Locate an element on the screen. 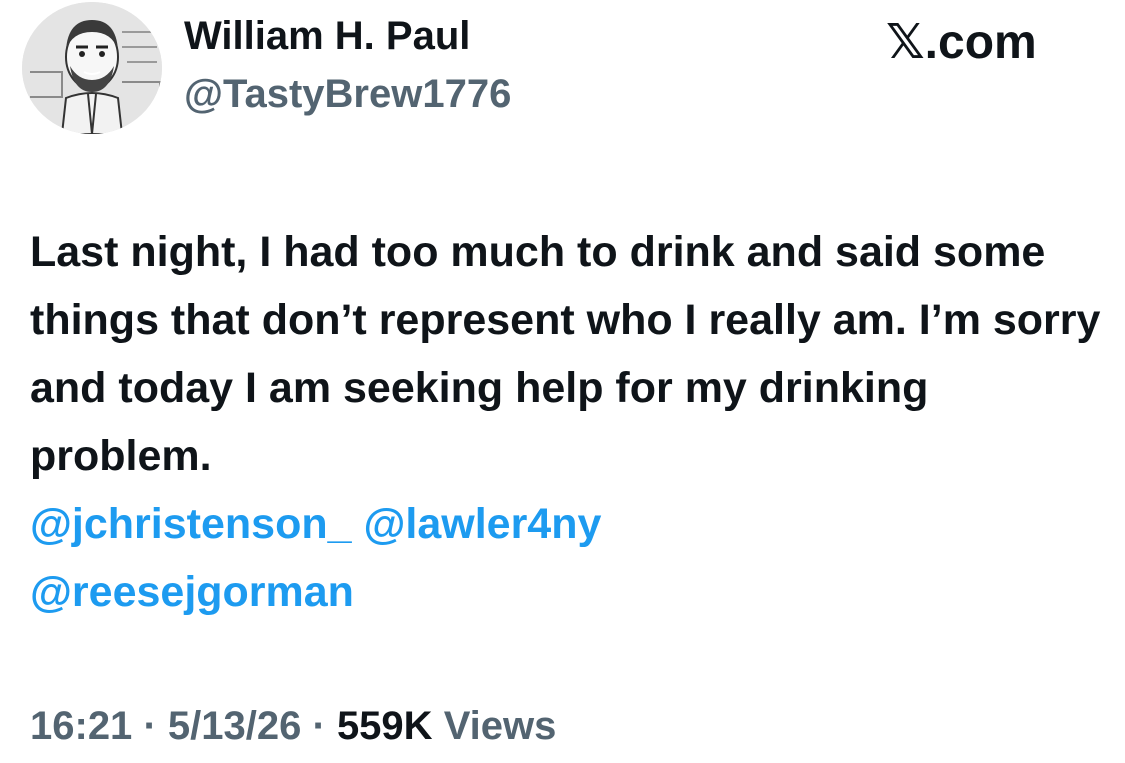 The image size is (1125, 763). x-logo-icon: 𝕏.com is located at coordinates (961, 42).